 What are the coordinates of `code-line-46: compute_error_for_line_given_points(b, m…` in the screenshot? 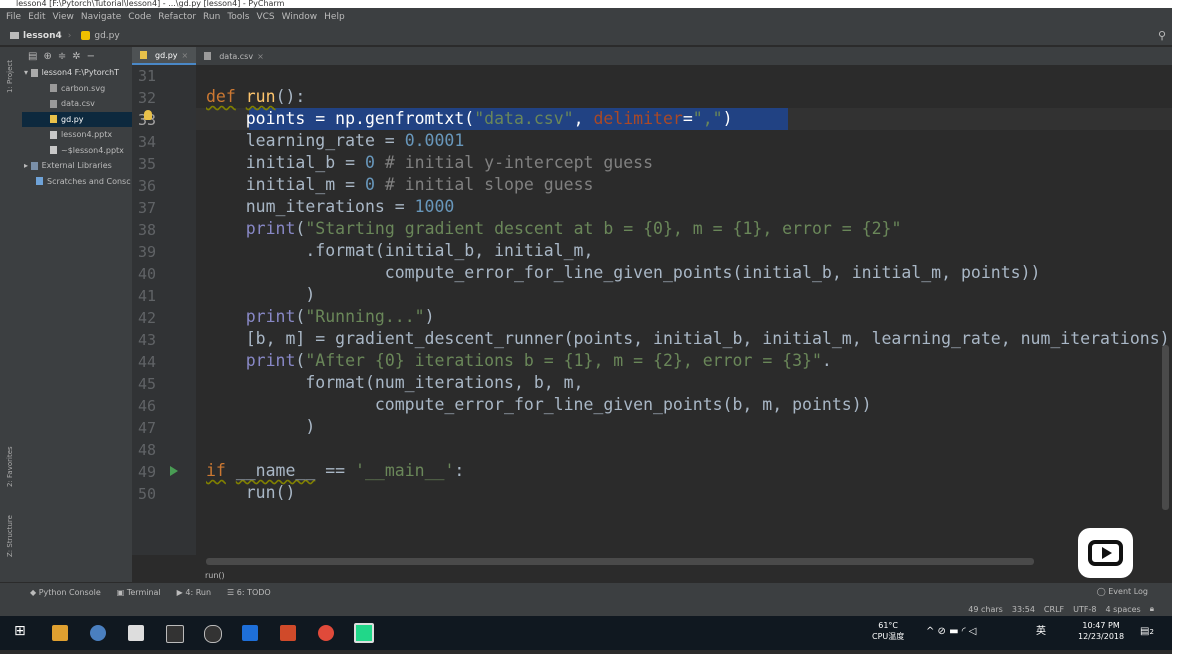 It's located at (539, 405).